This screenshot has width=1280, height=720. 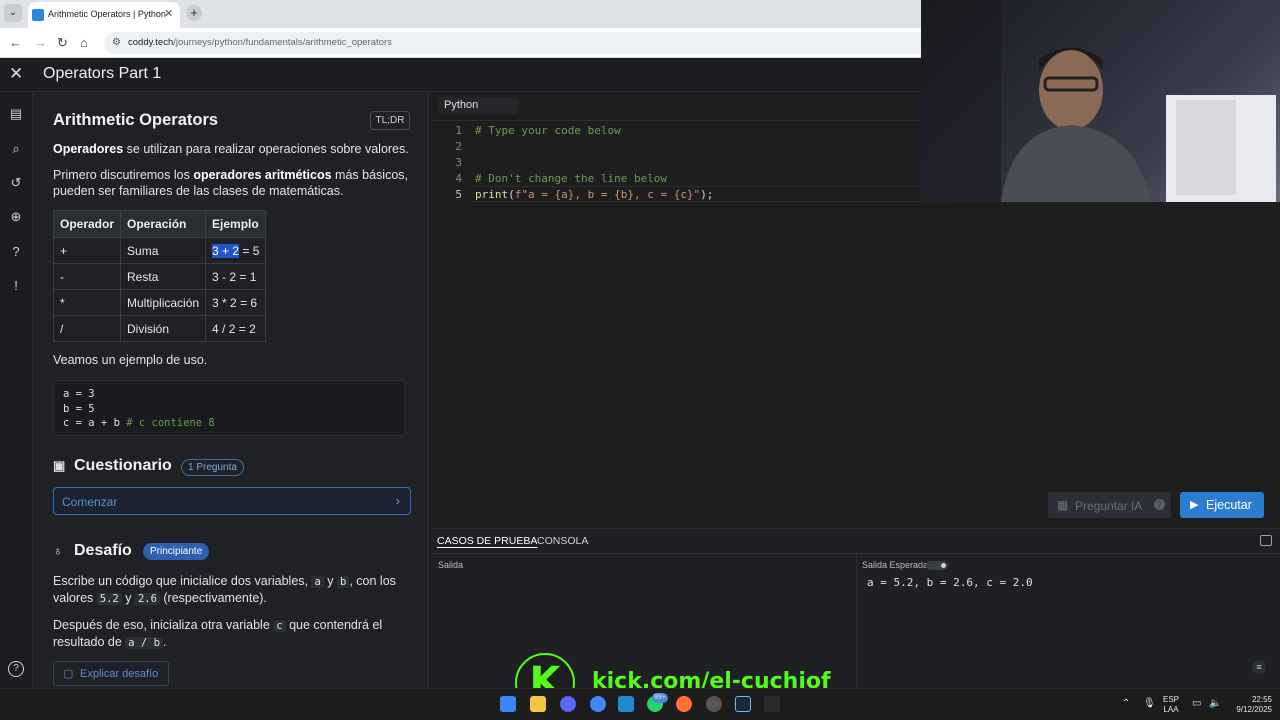 What do you see at coordinates (40, 42) in the screenshot?
I see `forward-icon: →` at bounding box center [40, 42].